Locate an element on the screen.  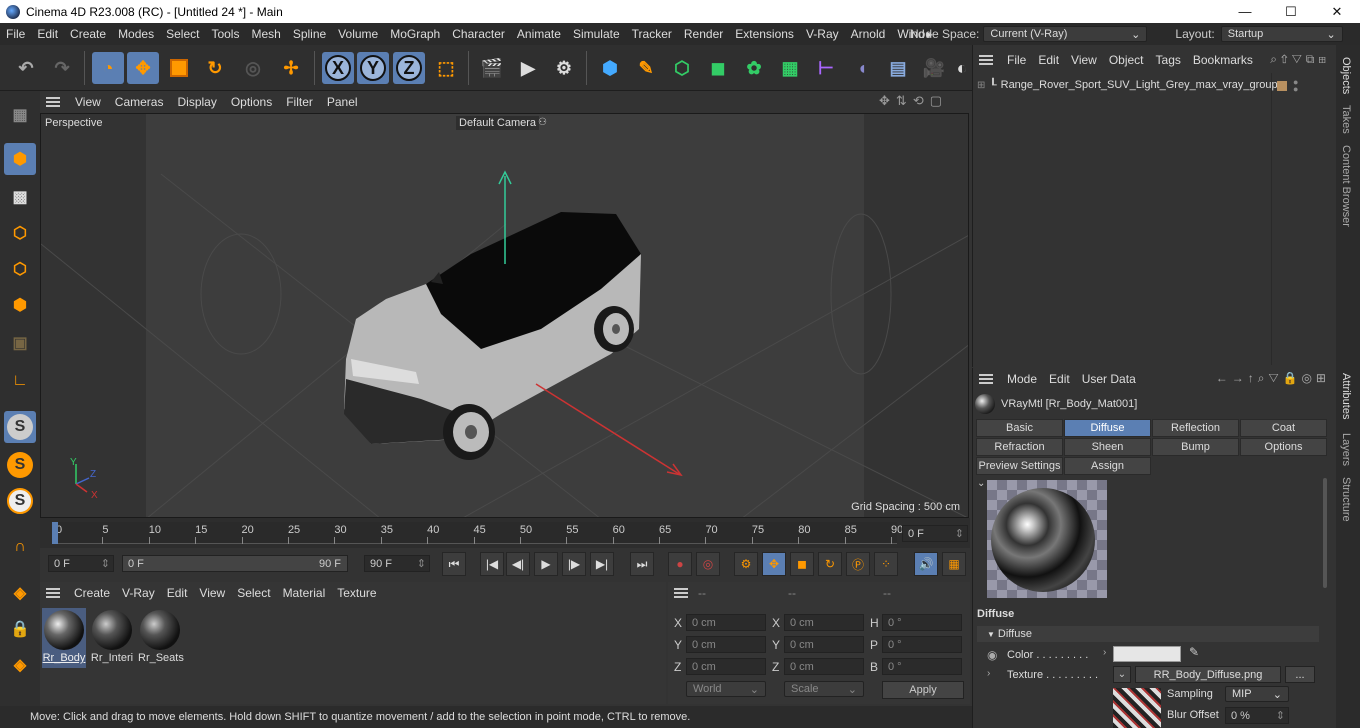
quantize-icon: S is located at coordinates (20, 501).